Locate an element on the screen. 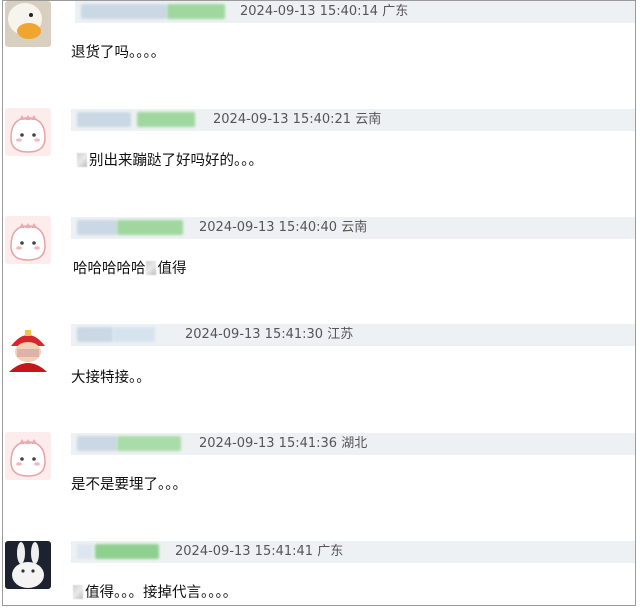  comment-text-value: 值得。。。接掉代言。。。。 is located at coordinates (161, 593).